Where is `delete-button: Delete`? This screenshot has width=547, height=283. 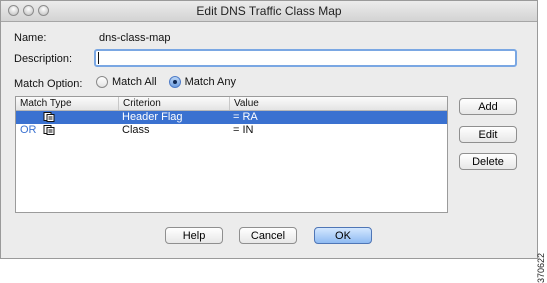 delete-button: Delete is located at coordinates (488, 161).